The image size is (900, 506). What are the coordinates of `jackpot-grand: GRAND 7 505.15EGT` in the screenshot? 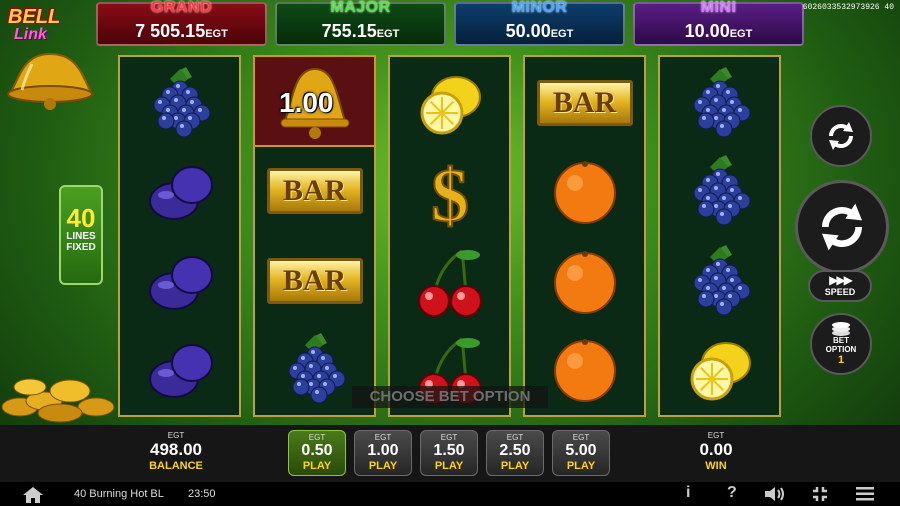 It's located at (181, 23).